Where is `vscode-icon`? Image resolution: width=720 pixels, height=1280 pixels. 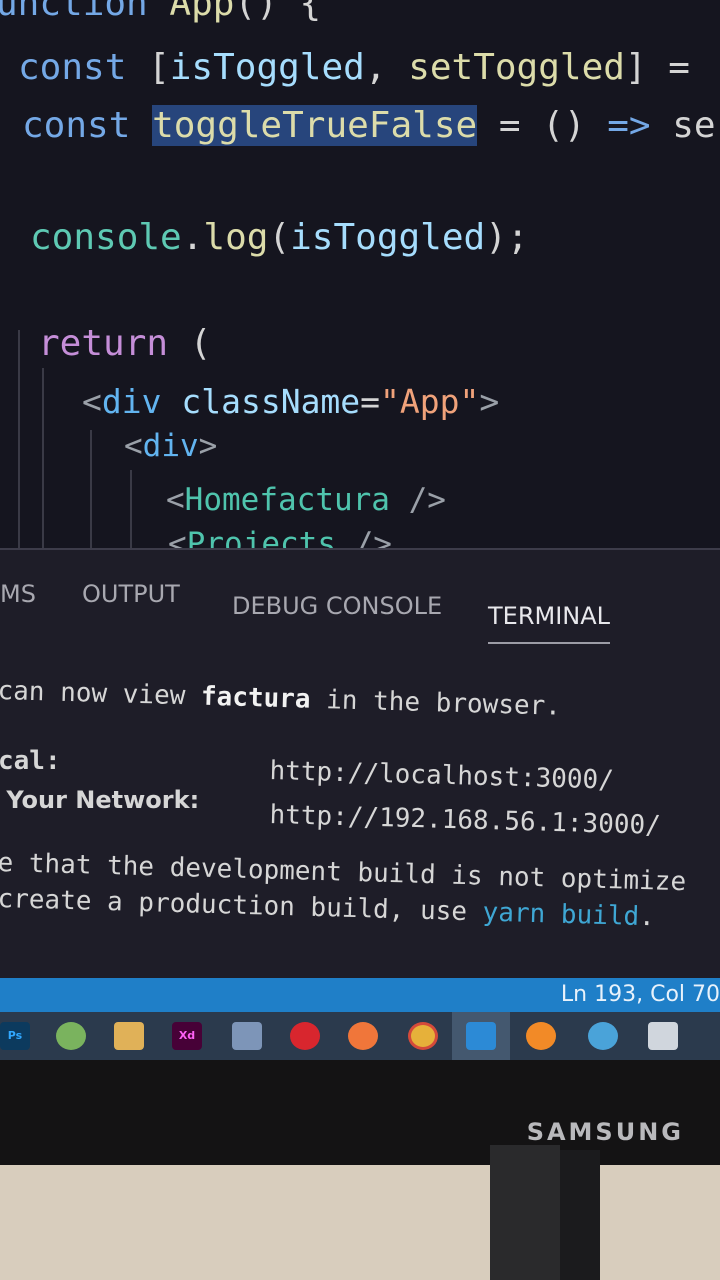 vscode-icon is located at coordinates (481, 1036).